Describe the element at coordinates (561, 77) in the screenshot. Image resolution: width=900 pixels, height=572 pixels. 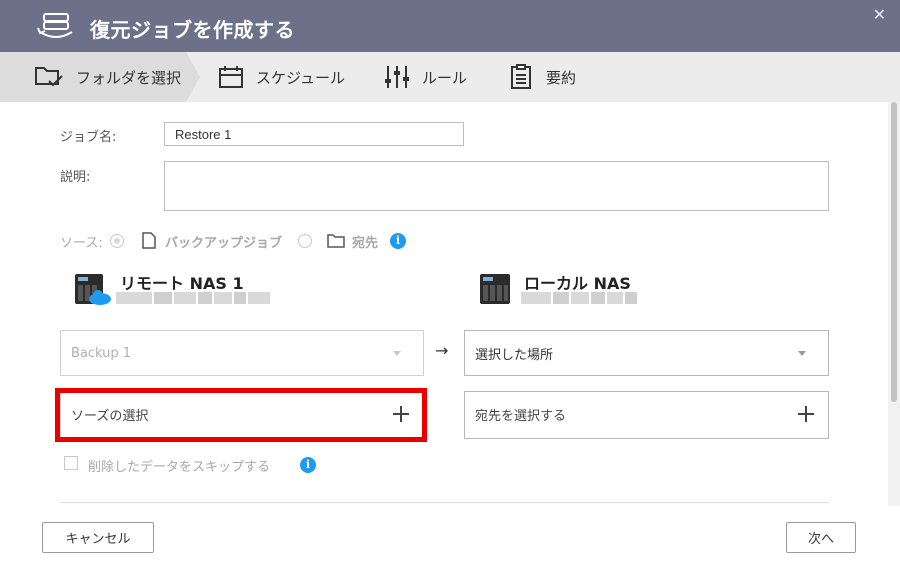
I see `step-label: 要約` at that location.